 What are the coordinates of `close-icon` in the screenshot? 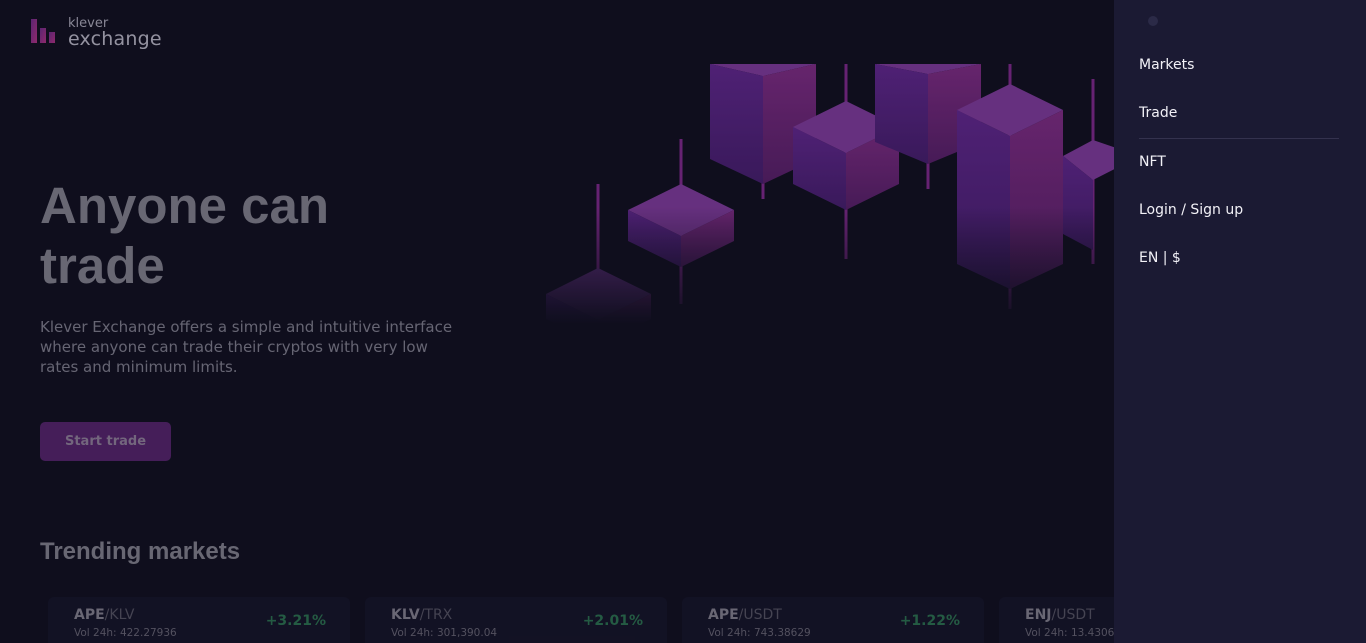 It's located at (1153, 21).